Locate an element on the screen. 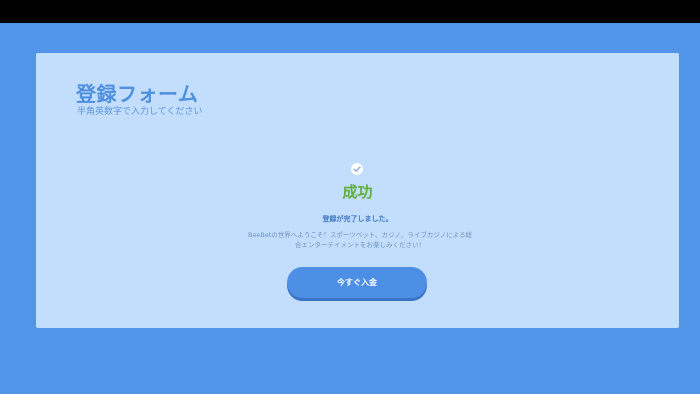 The height and width of the screenshot is (394, 700). check-circle-icon is located at coordinates (357, 169).